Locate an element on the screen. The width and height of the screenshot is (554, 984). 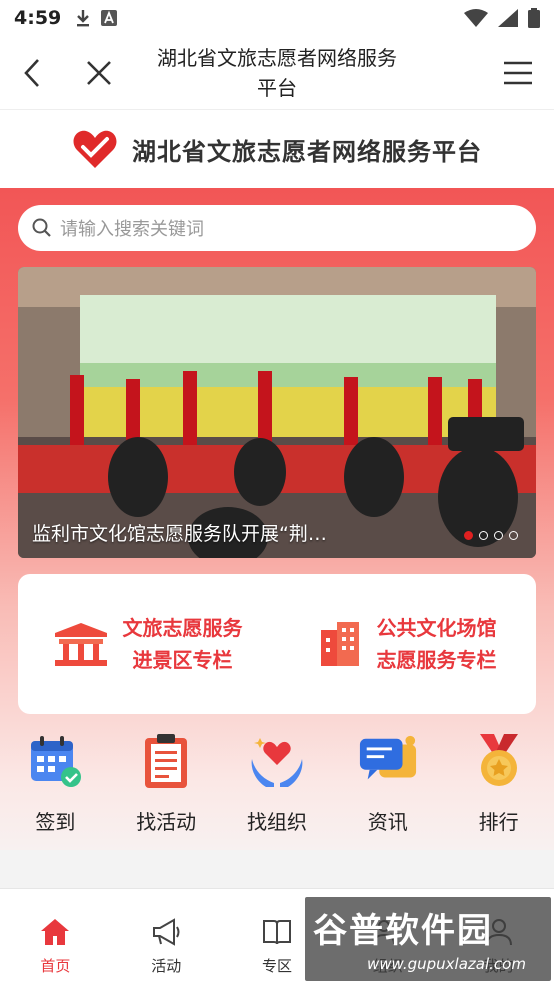
feature-columns-card: 文旅志愿服务 进景区专栏 公共文化场馆 志愿服务专栏 is located at coordinates (277, 644).